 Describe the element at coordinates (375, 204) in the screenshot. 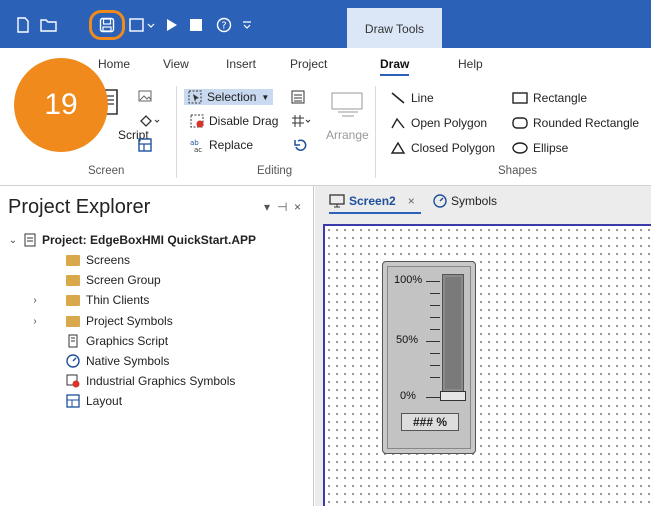

I see `tab-screen2: Screen2 ×` at that location.